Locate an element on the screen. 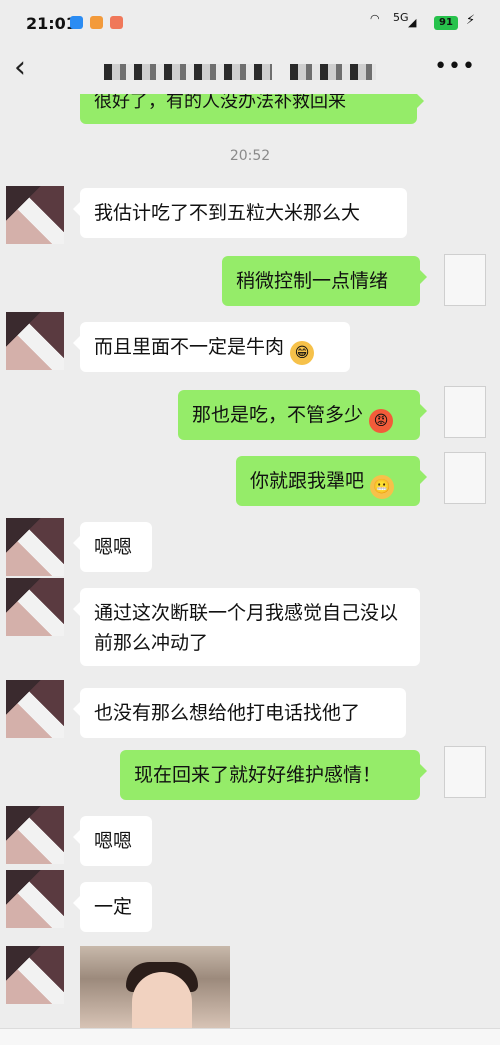 The height and width of the screenshot is (1045, 500). message-bubble-out: 现在回来了就好好维护感情！ is located at coordinates (273, 775).